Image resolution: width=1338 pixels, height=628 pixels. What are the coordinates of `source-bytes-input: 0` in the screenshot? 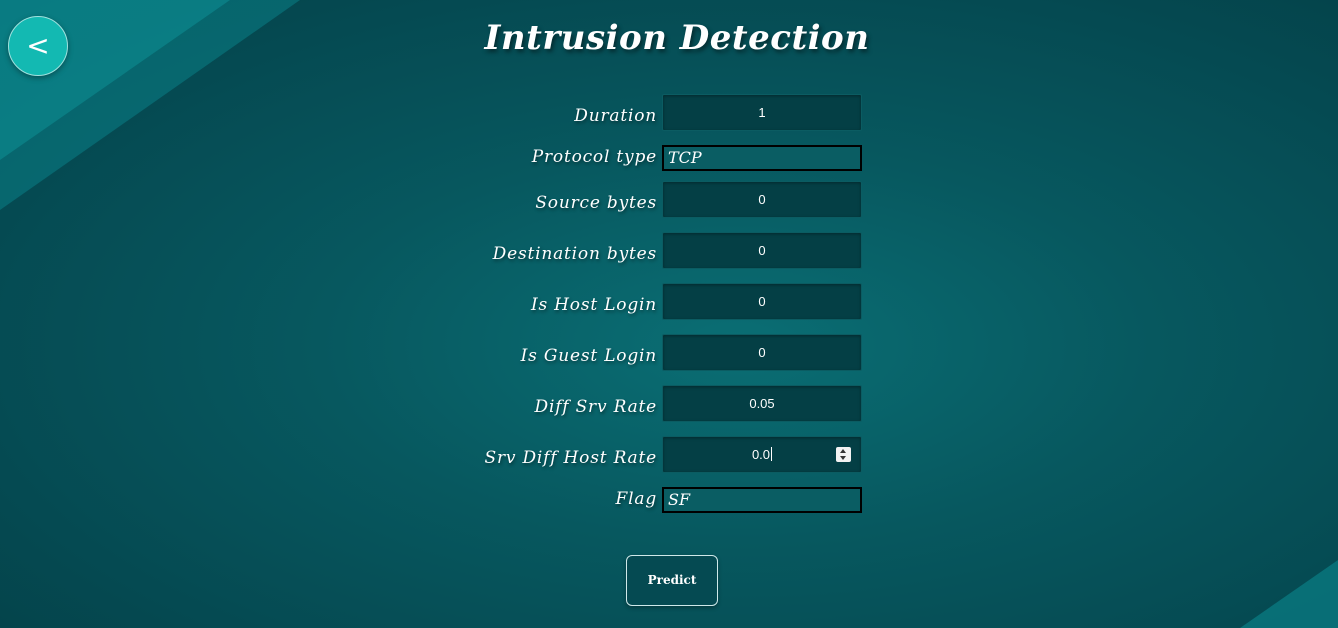 It's located at (762, 199).